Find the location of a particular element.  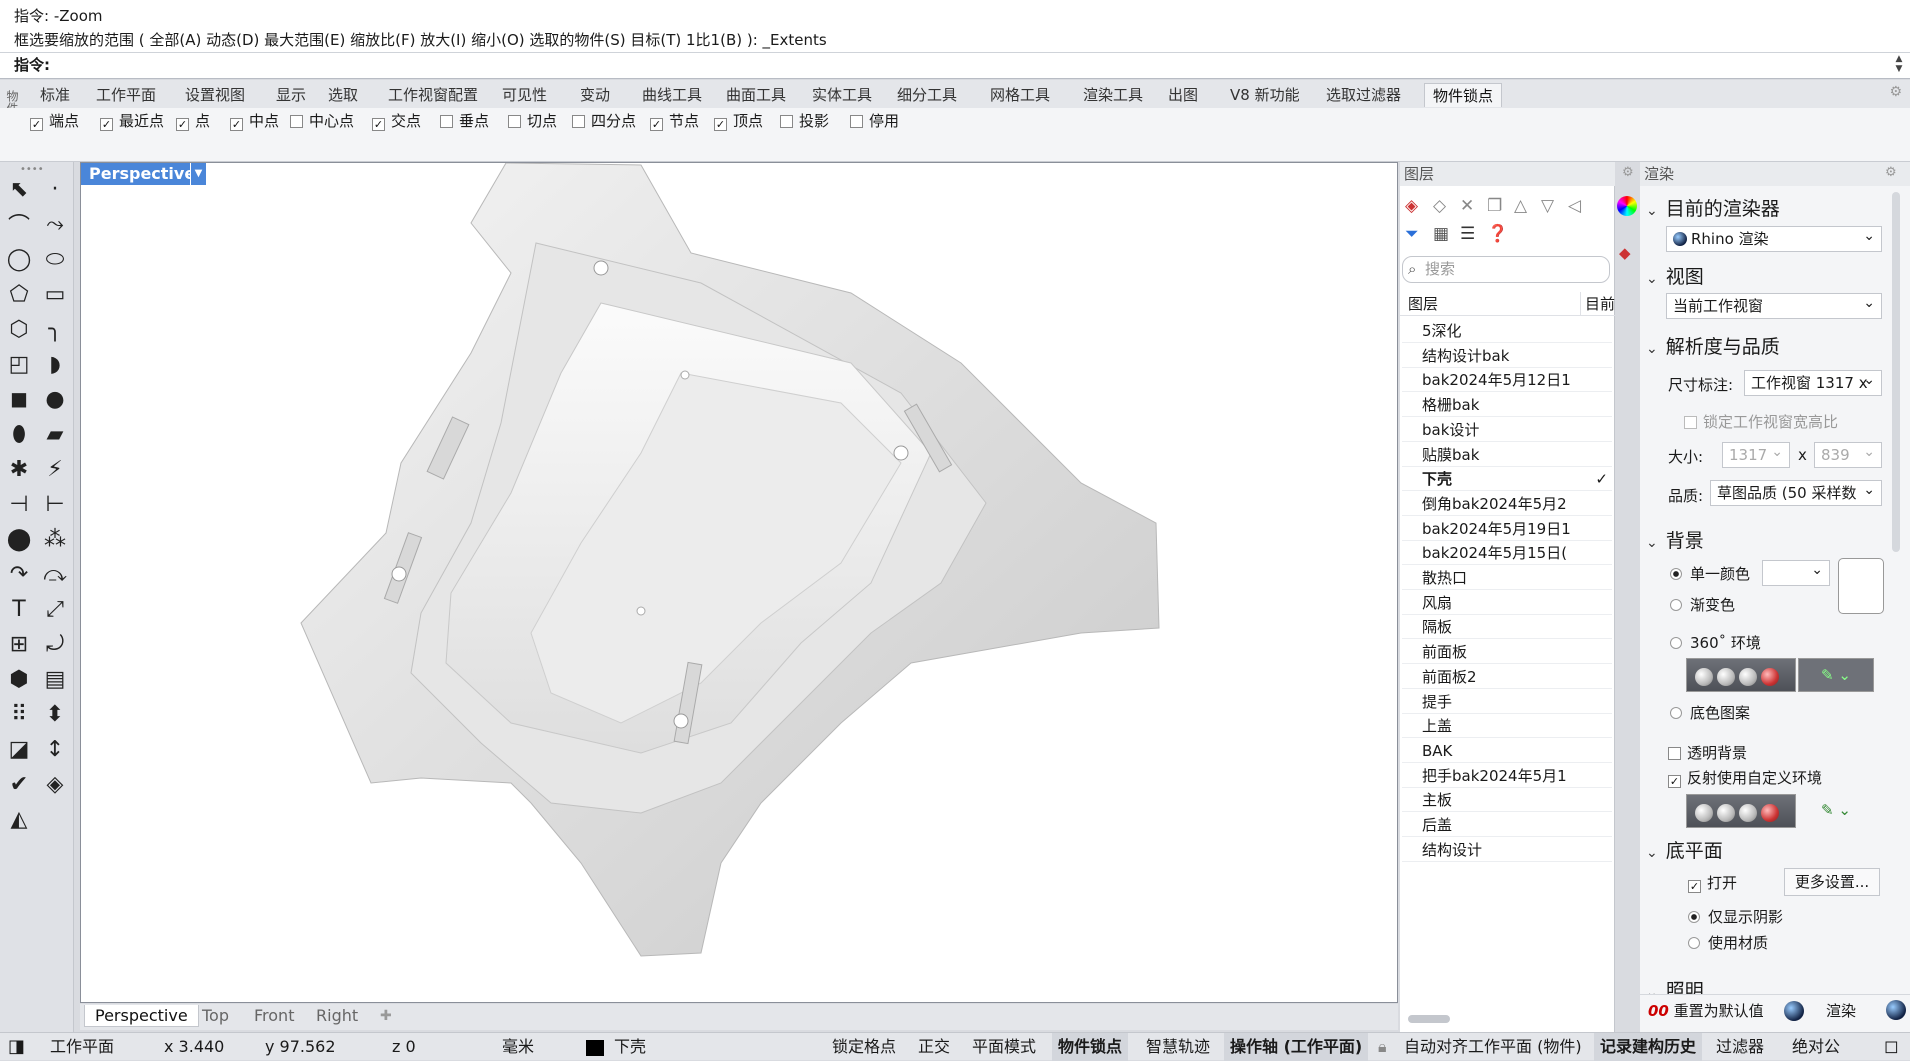

bend-icon: ◪ is located at coordinates (19, 749).